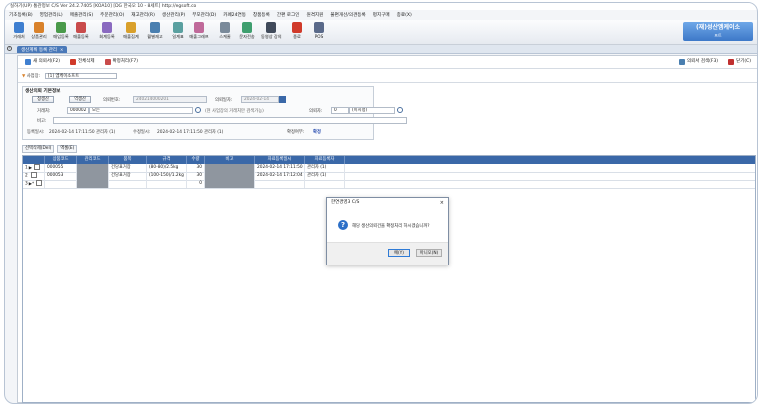 The height and width of the screenshot is (406, 762). I want to click on req-date-field: 2024-02-14, so click(260, 99).